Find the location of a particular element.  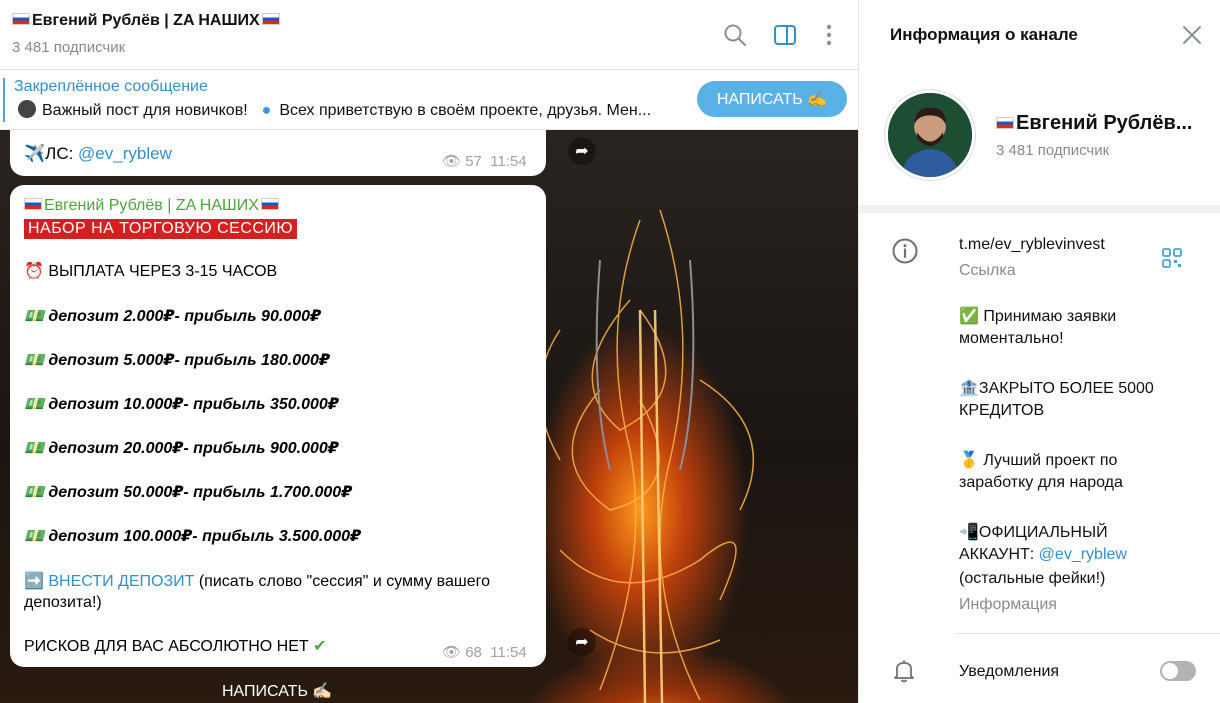

deposit-line: 💵 депозит 100.000₽- прибыль 3.500.000₽ is located at coordinates (193, 536).